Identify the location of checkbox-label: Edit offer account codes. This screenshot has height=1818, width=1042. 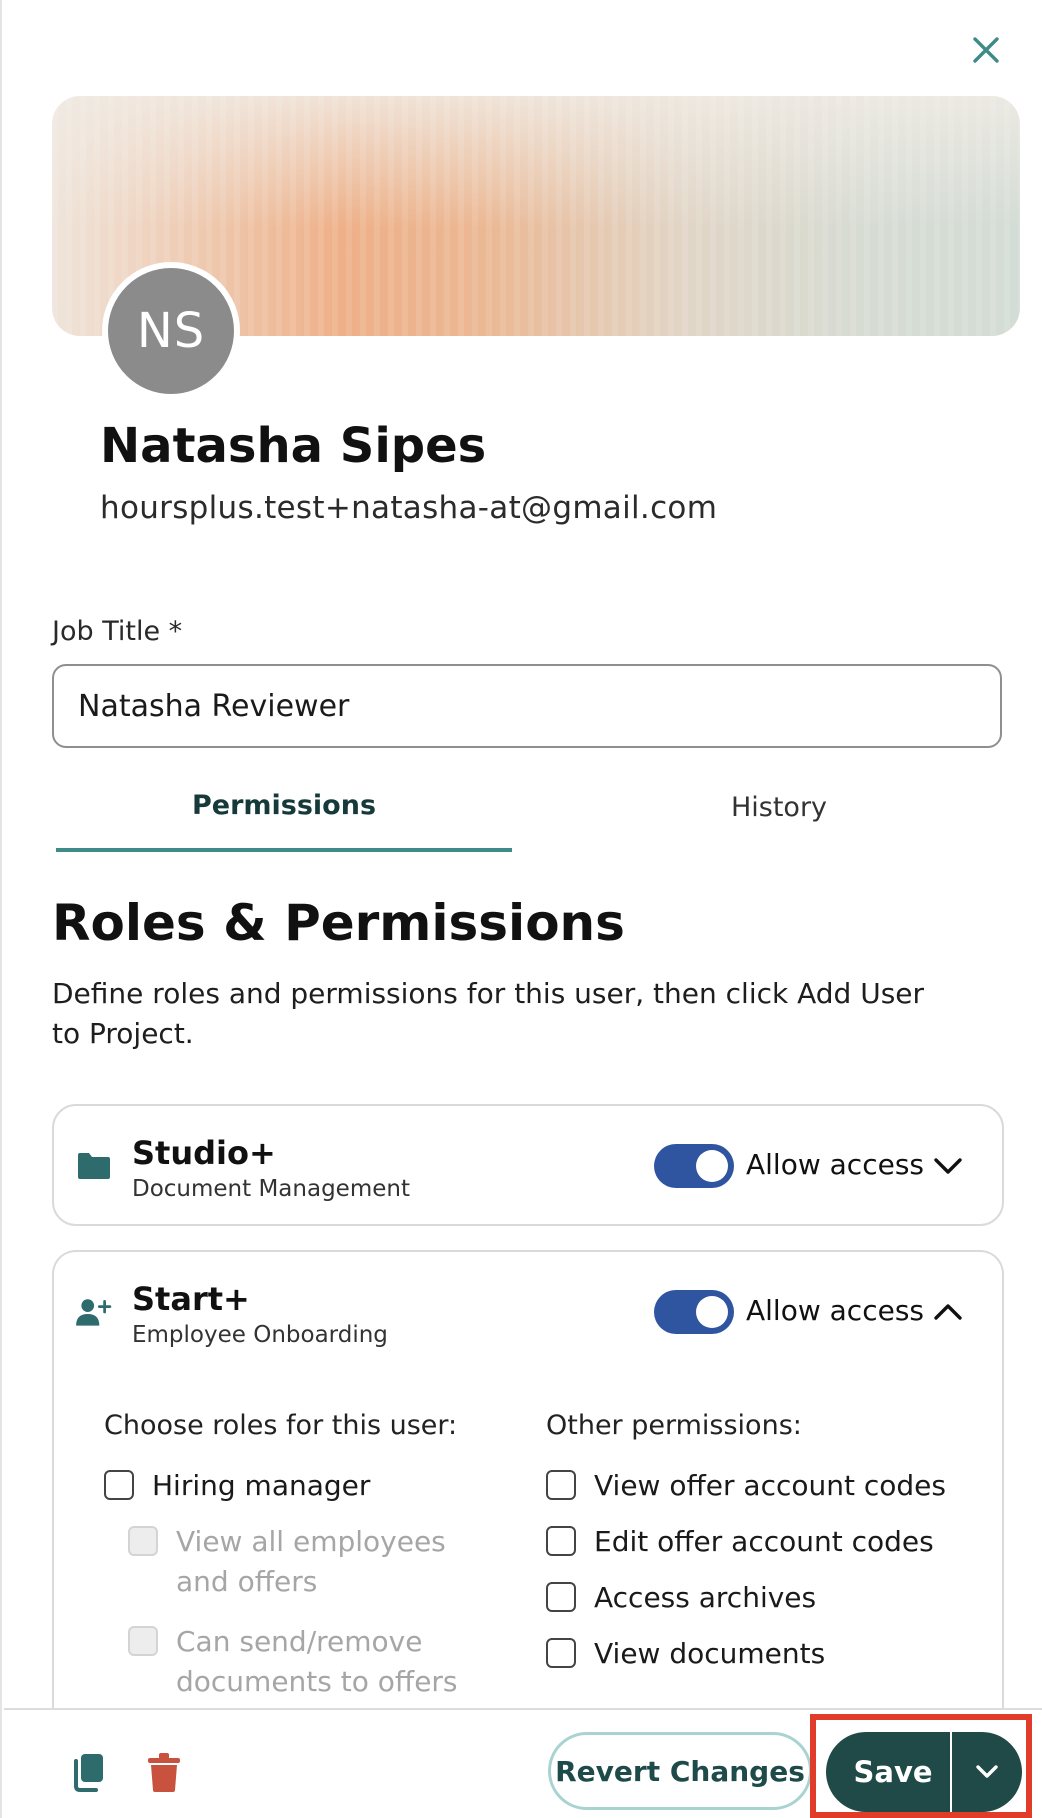
(764, 1541).